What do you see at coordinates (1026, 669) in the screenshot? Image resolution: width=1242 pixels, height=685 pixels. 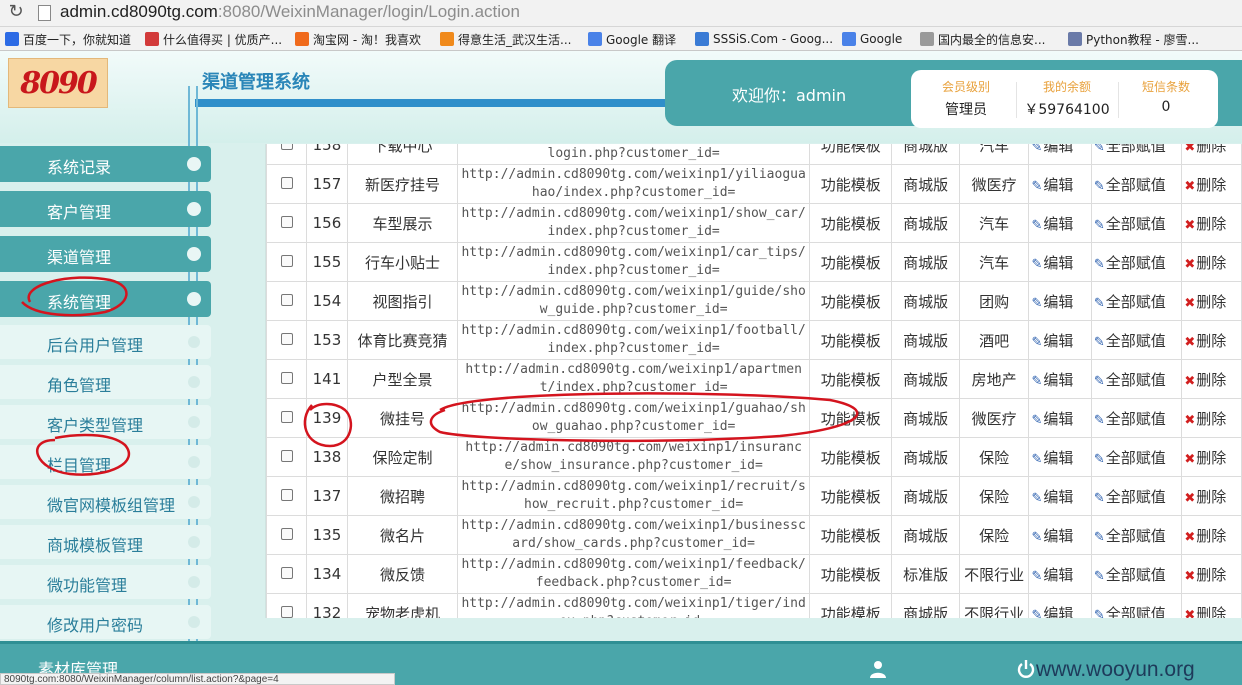 I see `power-icon` at bounding box center [1026, 669].